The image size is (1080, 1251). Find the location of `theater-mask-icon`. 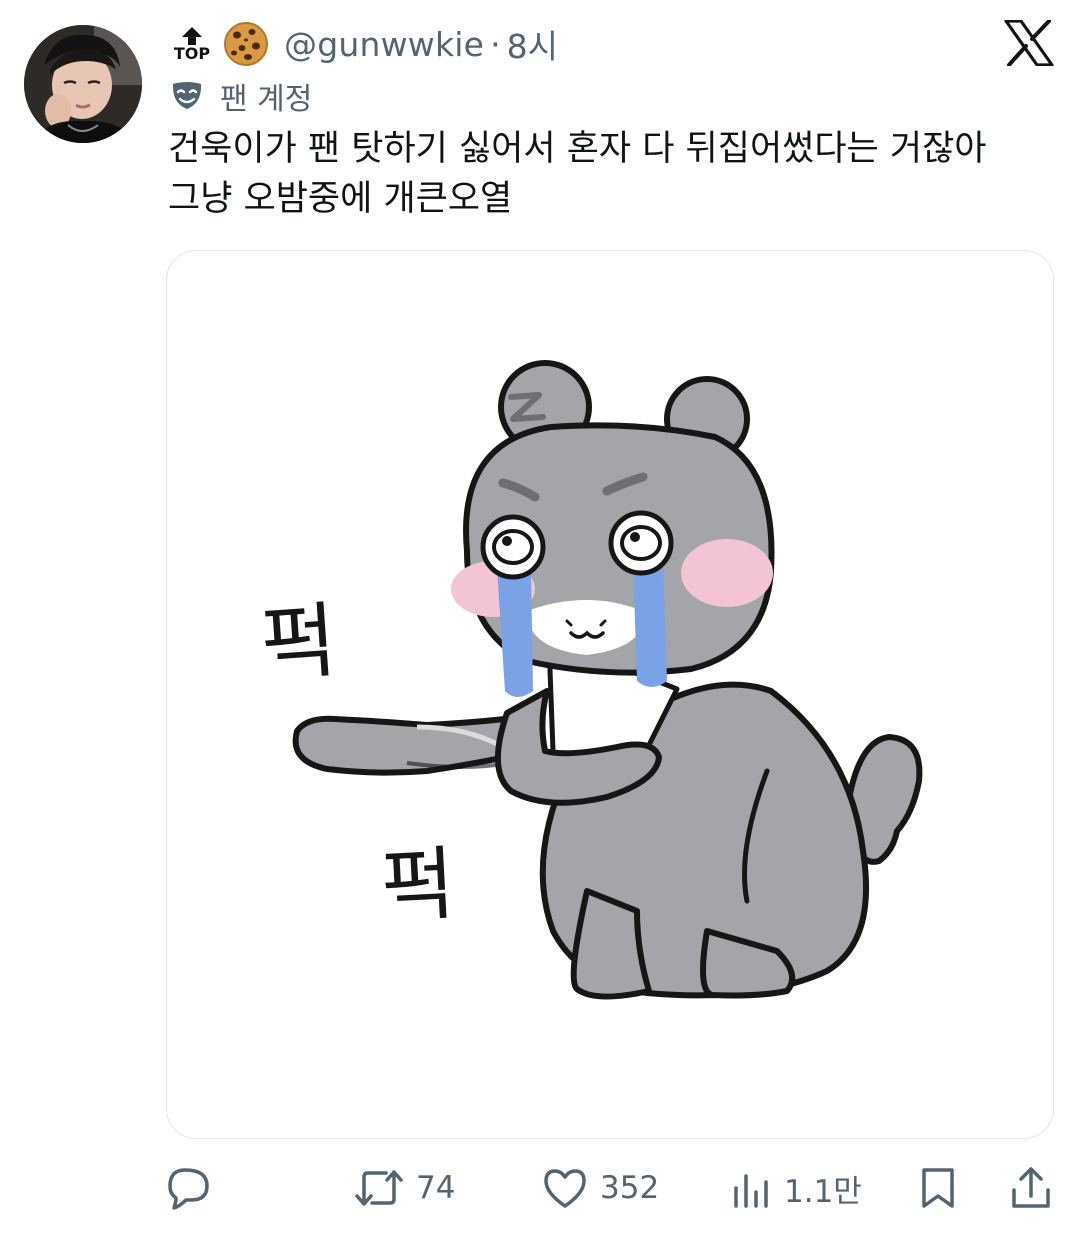

theater-mask-icon is located at coordinates (187, 95).